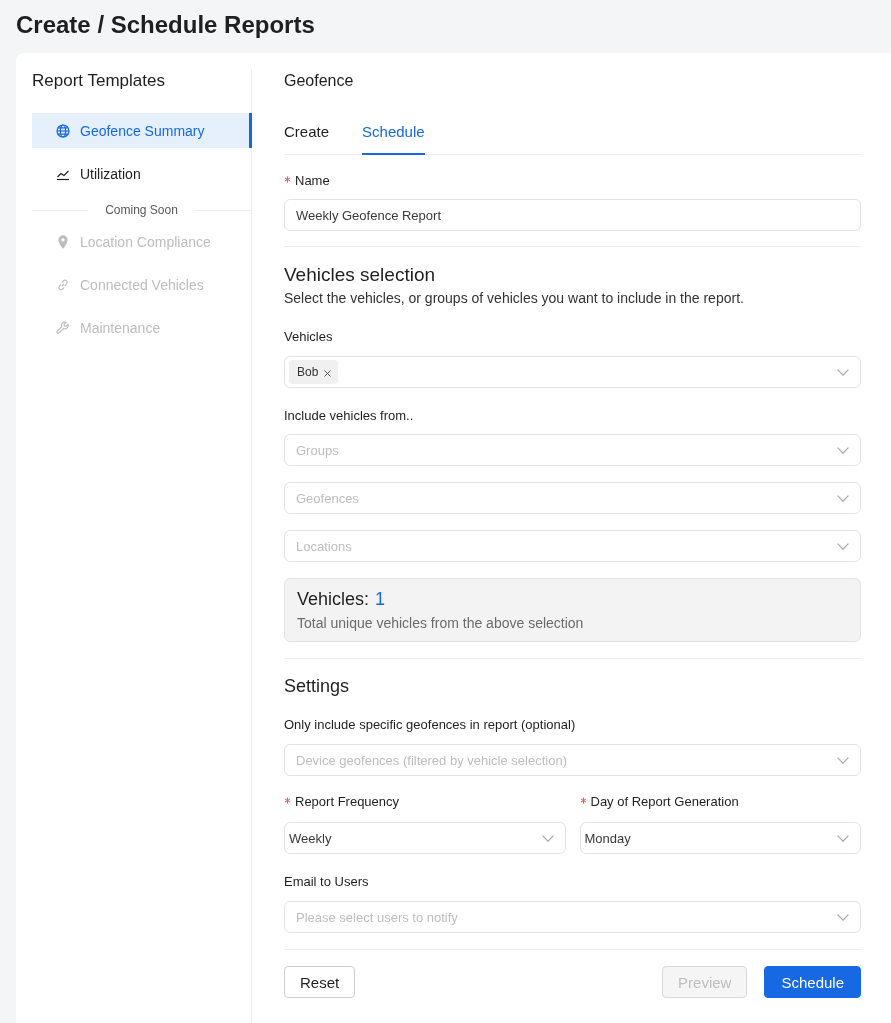 Image resolution: width=891 pixels, height=1023 pixels. Describe the element at coordinates (142, 130) in the screenshot. I see `sidebar-item: Geofence Summary` at that location.